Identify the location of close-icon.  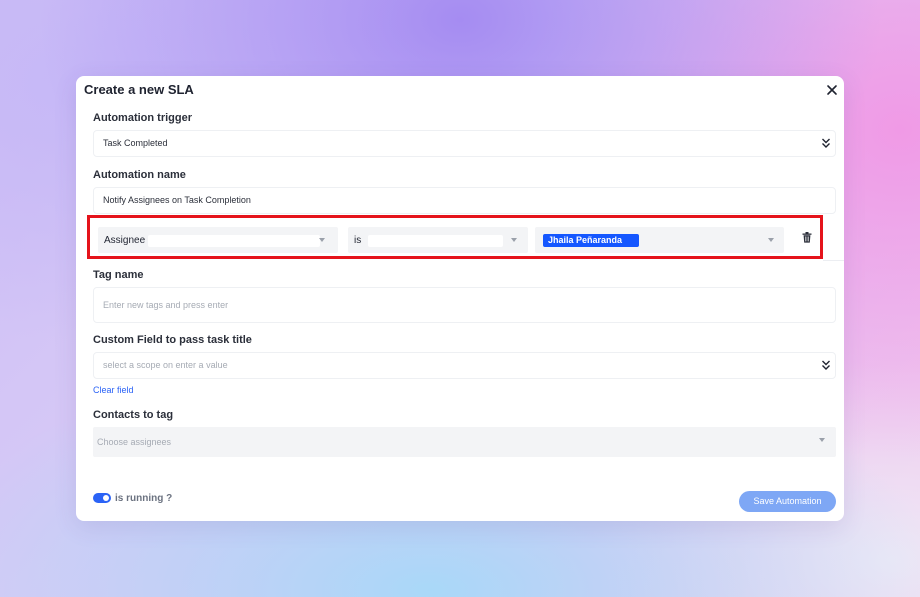
(832, 90).